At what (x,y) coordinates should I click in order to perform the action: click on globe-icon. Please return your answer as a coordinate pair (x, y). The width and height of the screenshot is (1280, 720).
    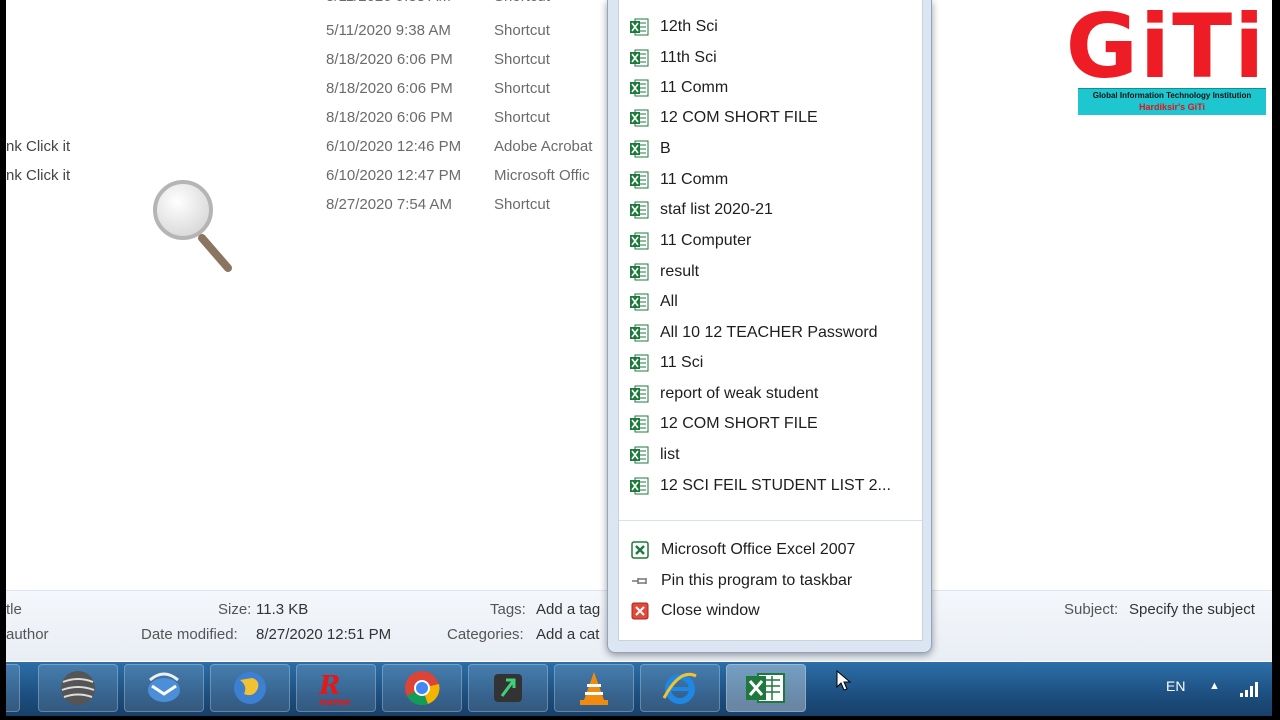
    Looking at the image, I should click on (250, 688).